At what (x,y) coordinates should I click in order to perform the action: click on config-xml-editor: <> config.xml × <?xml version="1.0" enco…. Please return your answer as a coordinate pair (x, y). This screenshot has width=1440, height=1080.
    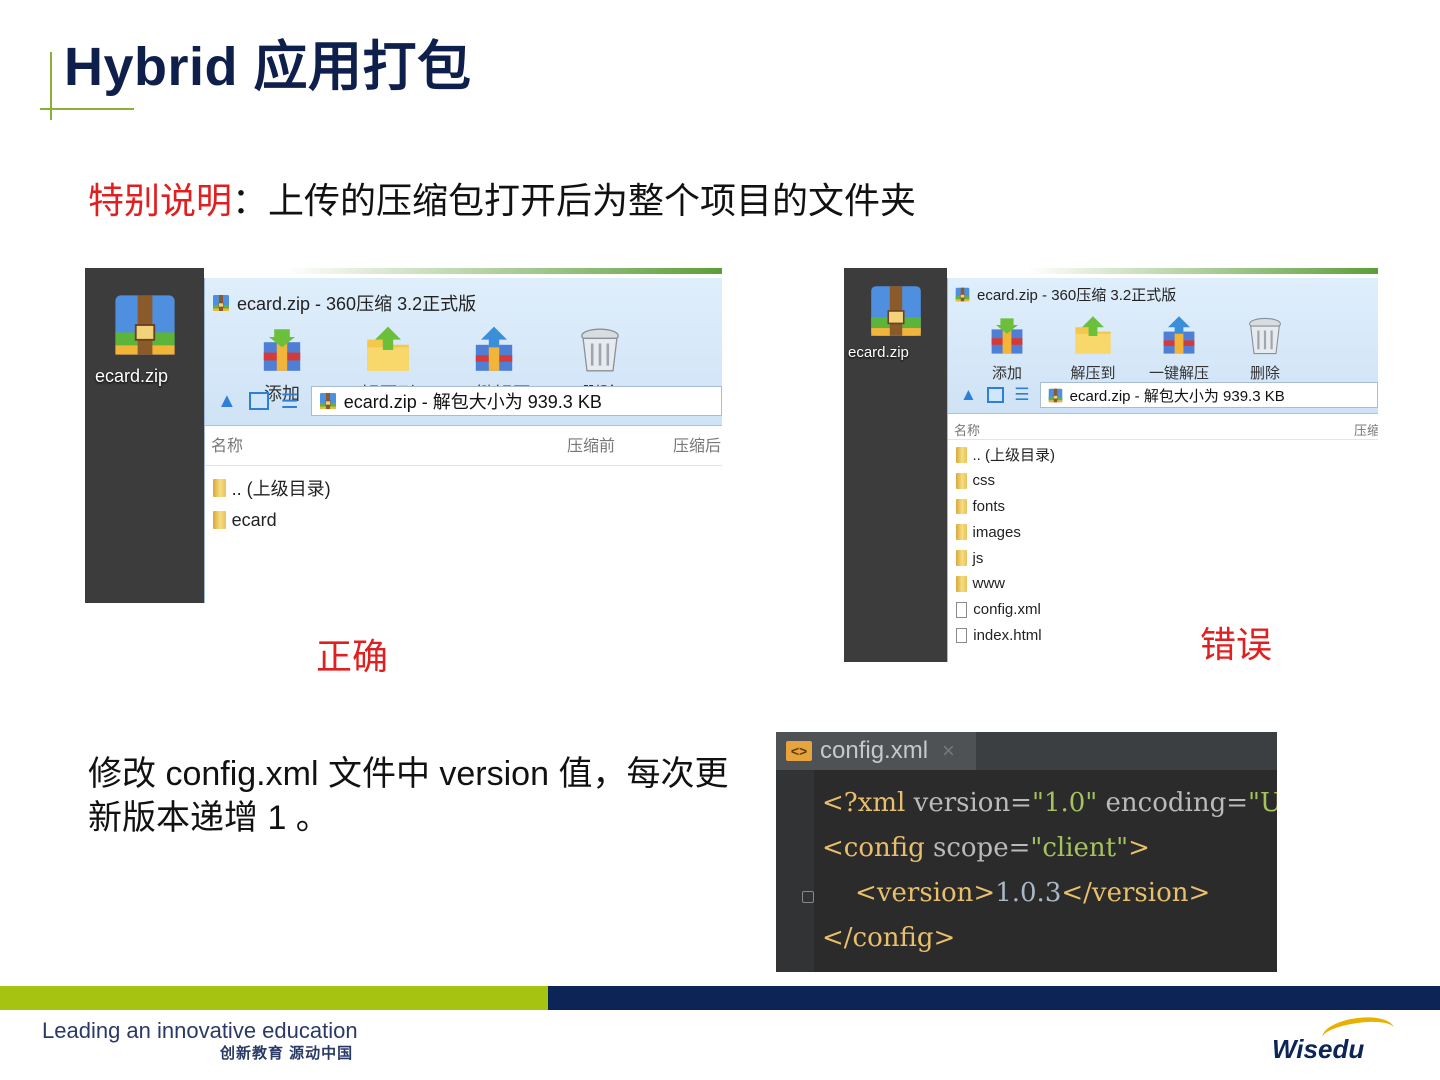
    Looking at the image, I should click on (1026, 852).